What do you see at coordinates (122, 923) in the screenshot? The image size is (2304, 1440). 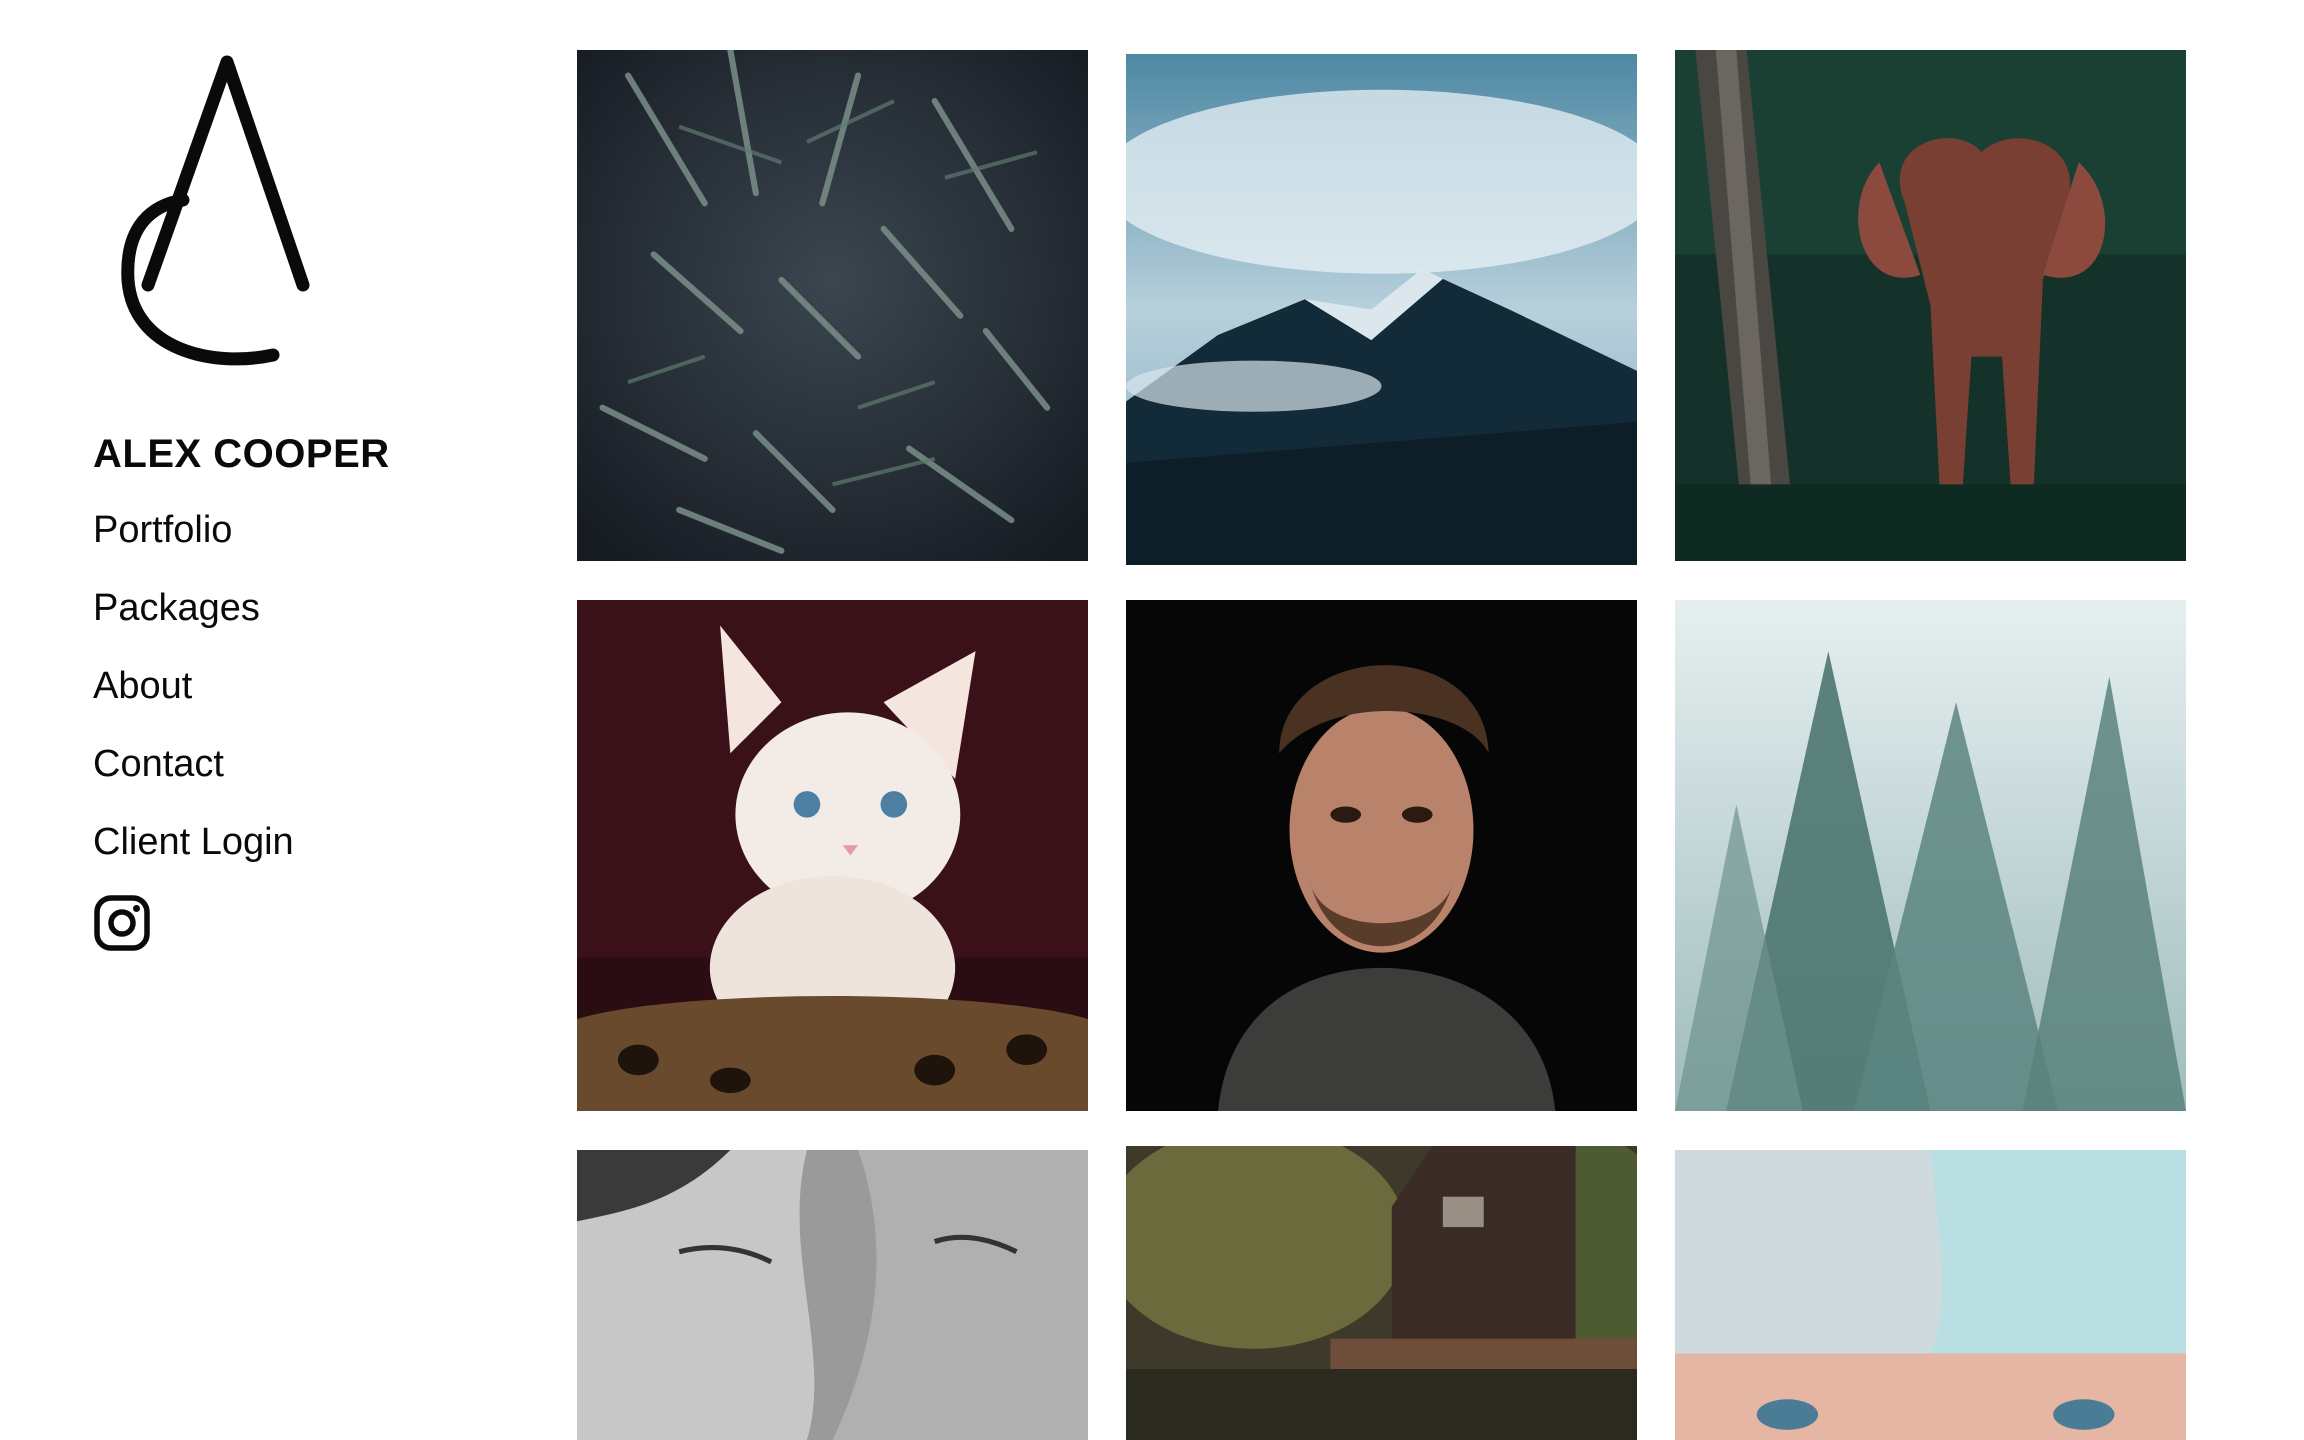 I see `instagram-icon` at bounding box center [122, 923].